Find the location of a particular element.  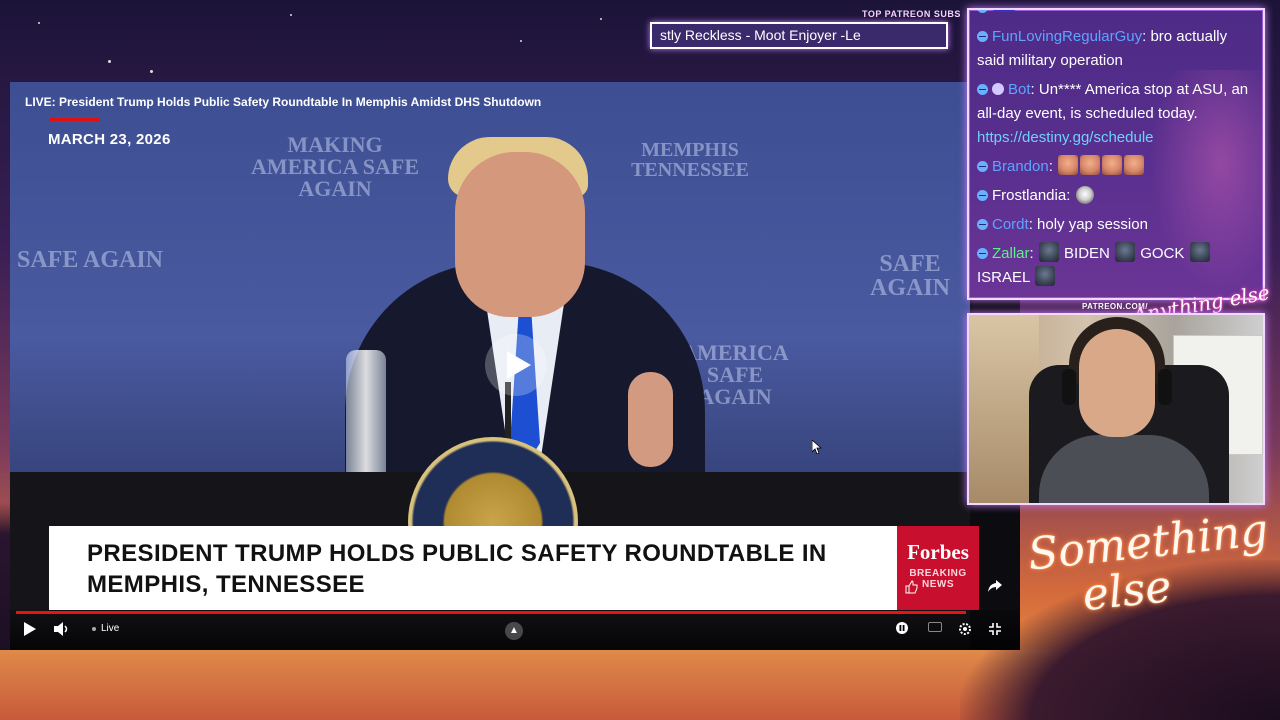

captions-button is located at coordinates (935, 627).